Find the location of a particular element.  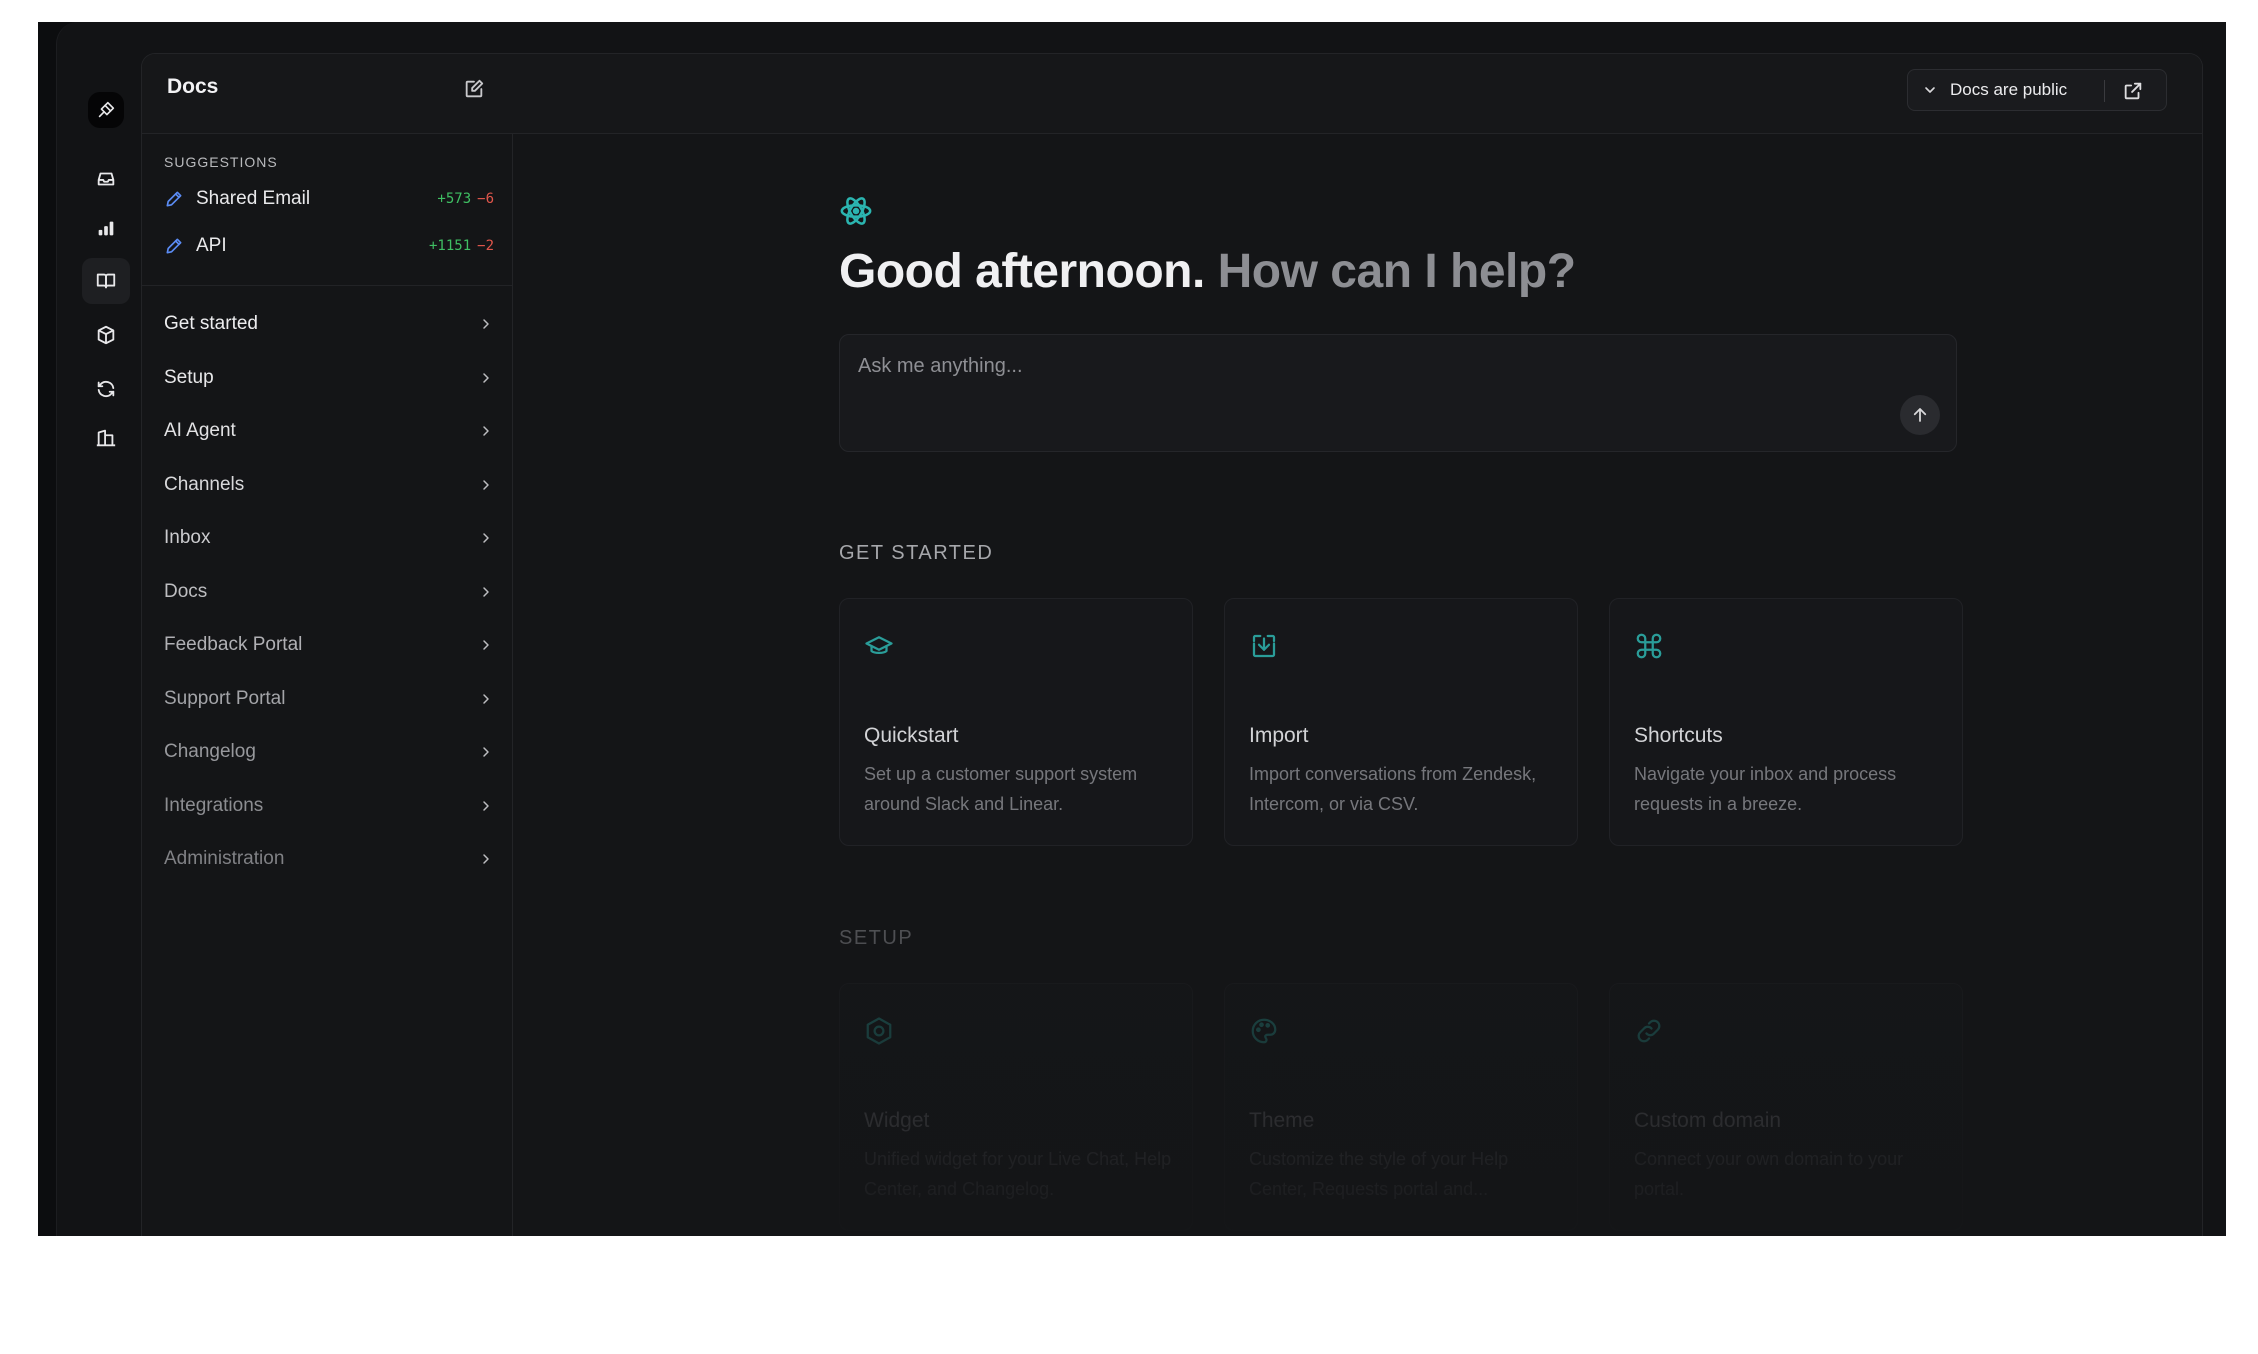

suggestion-diff: +1151 −2 is located at coordinates (461, 246).